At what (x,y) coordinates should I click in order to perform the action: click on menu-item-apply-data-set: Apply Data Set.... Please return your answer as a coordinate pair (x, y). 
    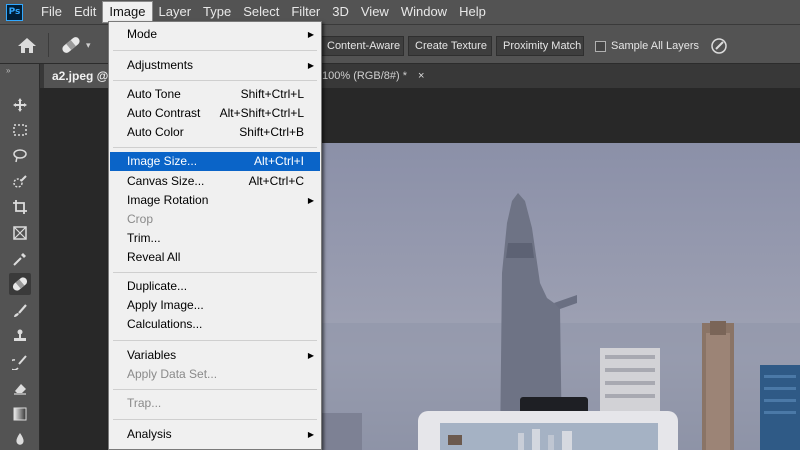
    Looking at the image, I should click on (215, 374).